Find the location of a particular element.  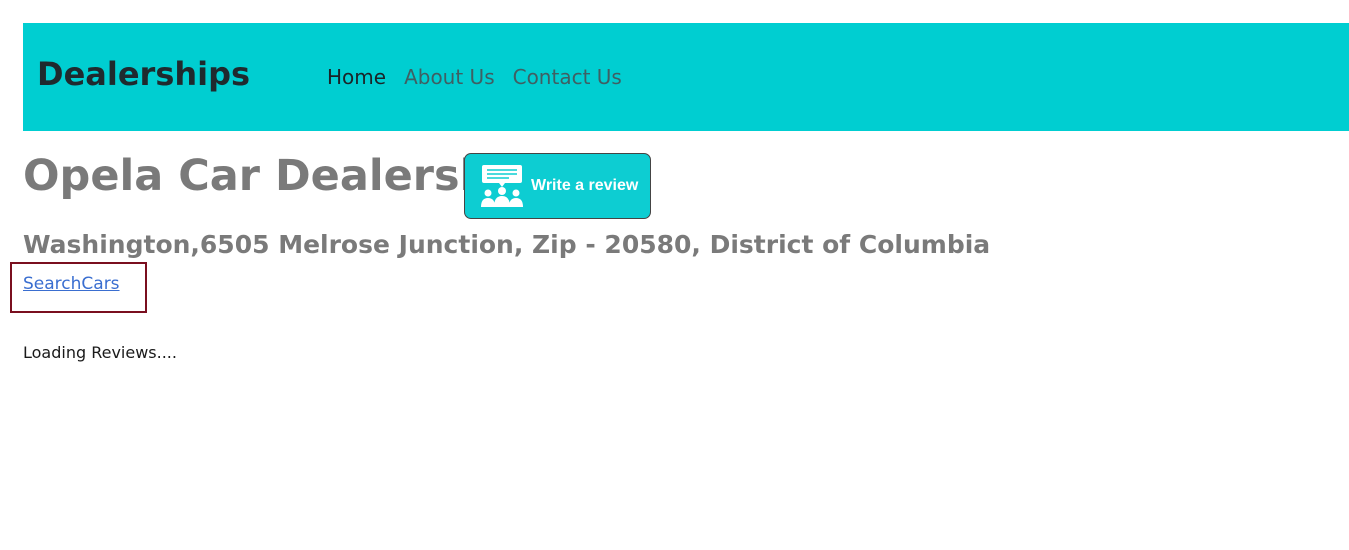

nav-links: Home About Us Contact Us is located at coordinates (474, 77).